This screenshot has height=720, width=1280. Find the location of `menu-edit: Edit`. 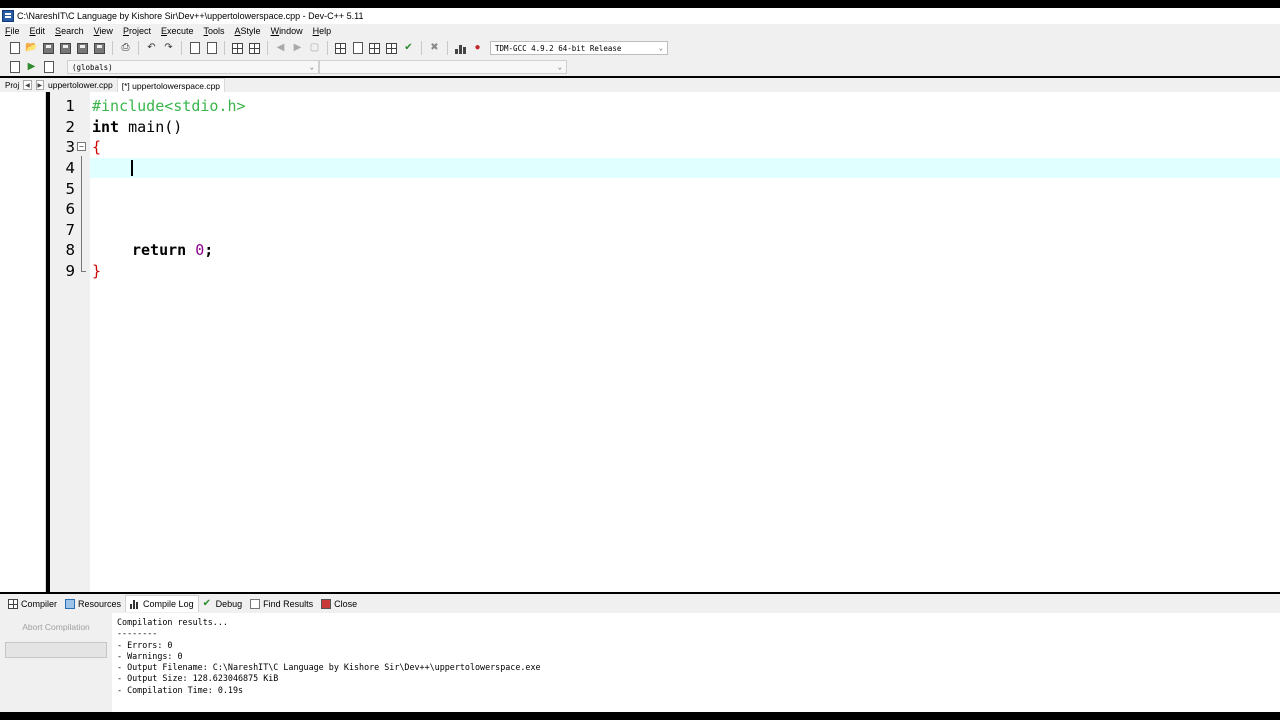

menu-edit: Edit is located at coordinates (38, 31).